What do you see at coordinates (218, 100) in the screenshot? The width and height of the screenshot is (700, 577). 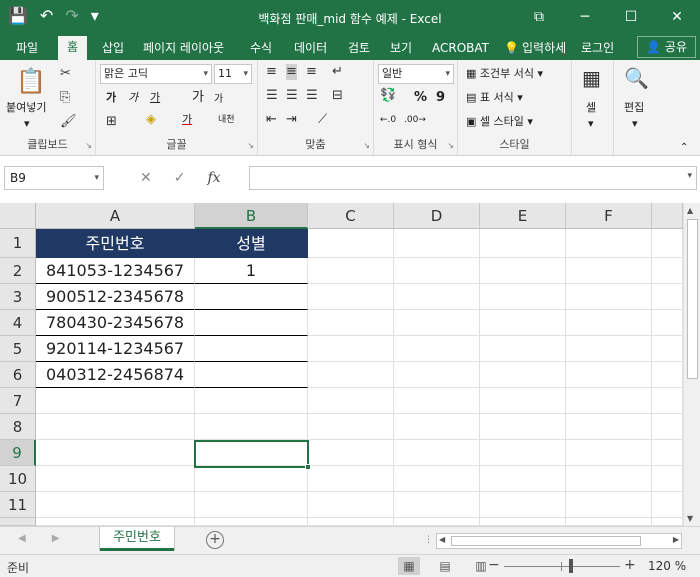 I see `shrink-font-button: 가` at bounding box center [218, 100].